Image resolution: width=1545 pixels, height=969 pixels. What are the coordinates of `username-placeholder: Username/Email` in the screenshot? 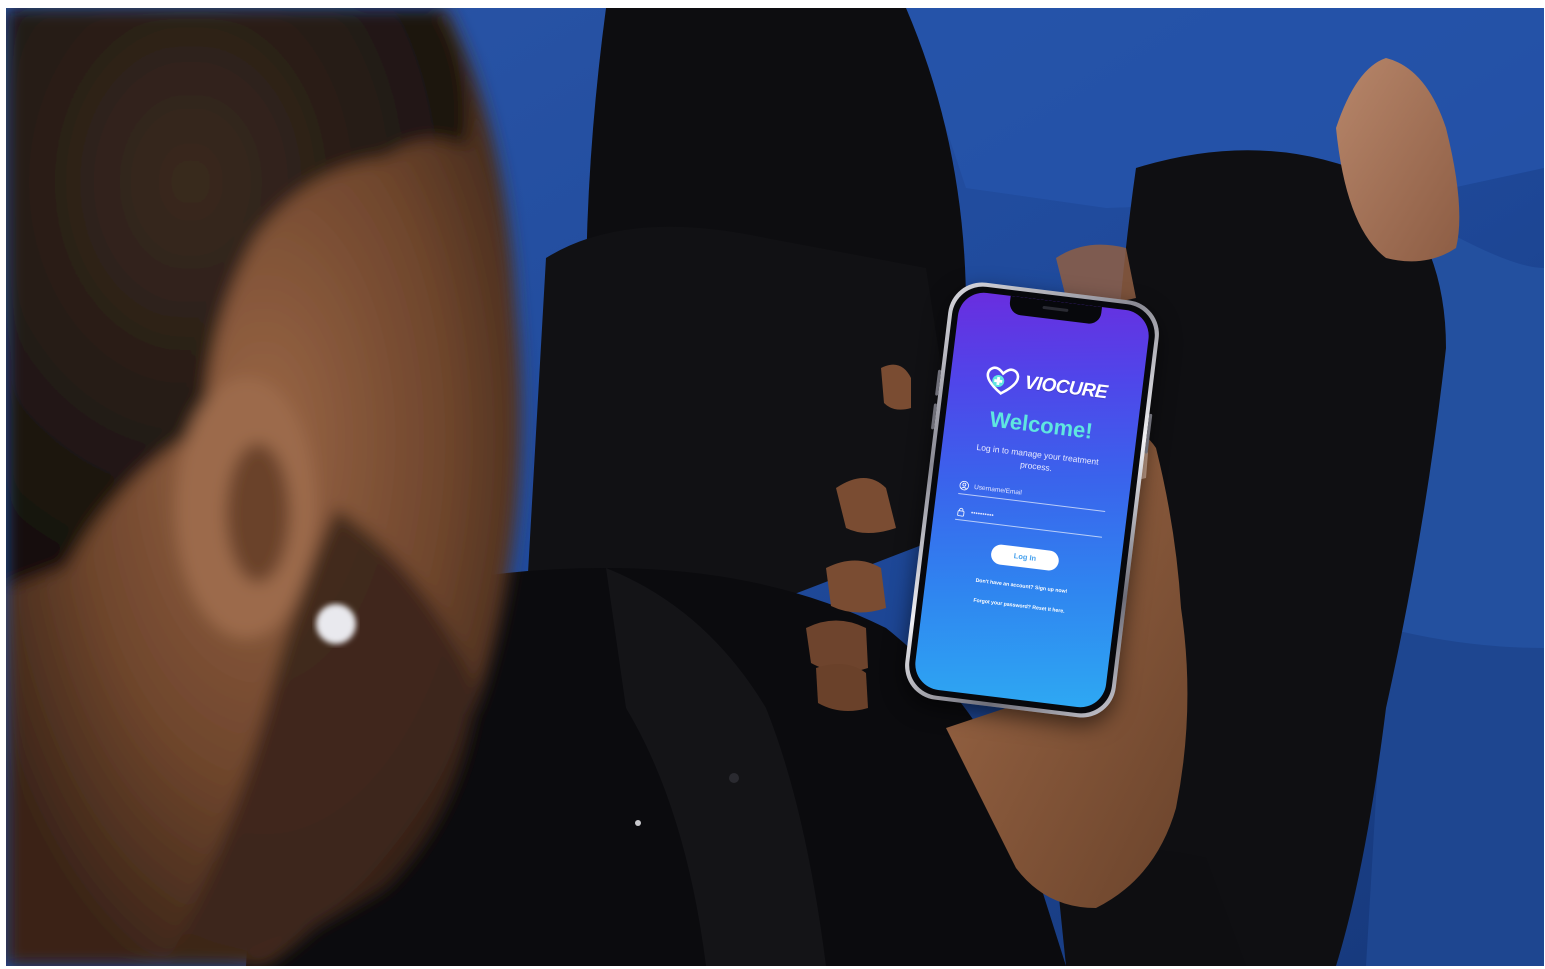 It's located at (998, 490).